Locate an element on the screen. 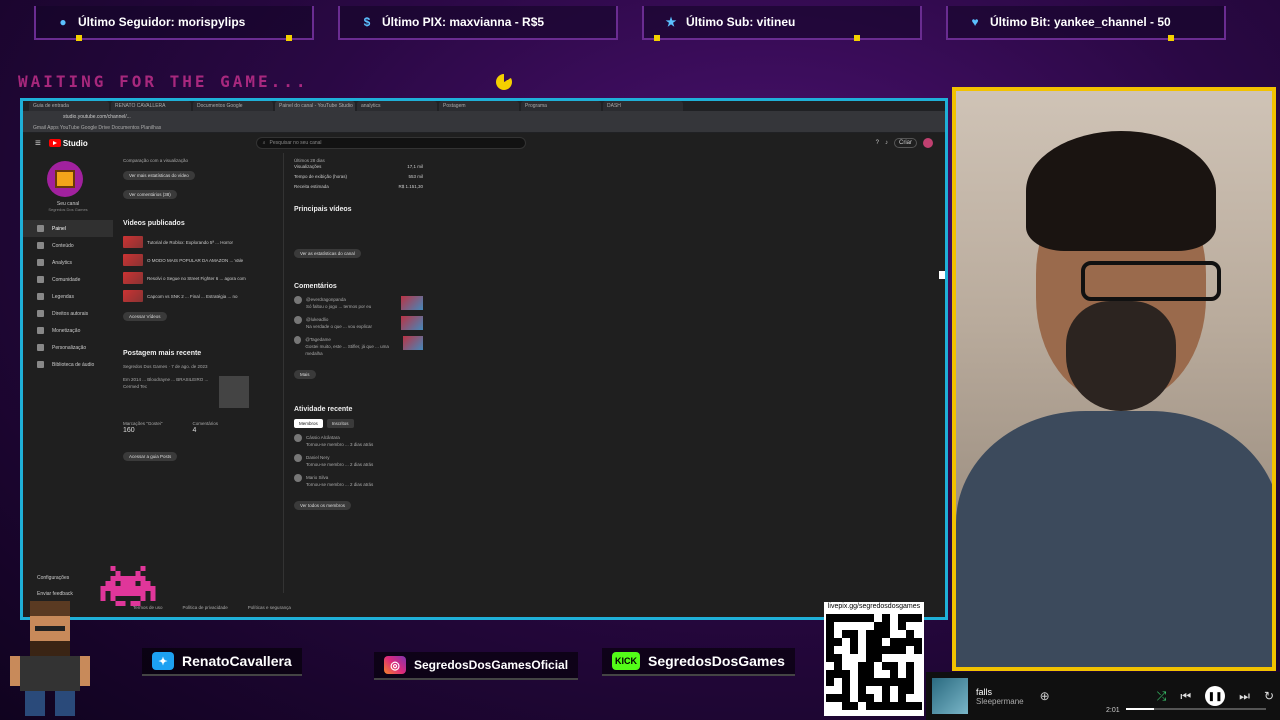 Image resolution: width=1280 pixels, height=720 pixels. person-beard is located at coordinates (1121, 356).